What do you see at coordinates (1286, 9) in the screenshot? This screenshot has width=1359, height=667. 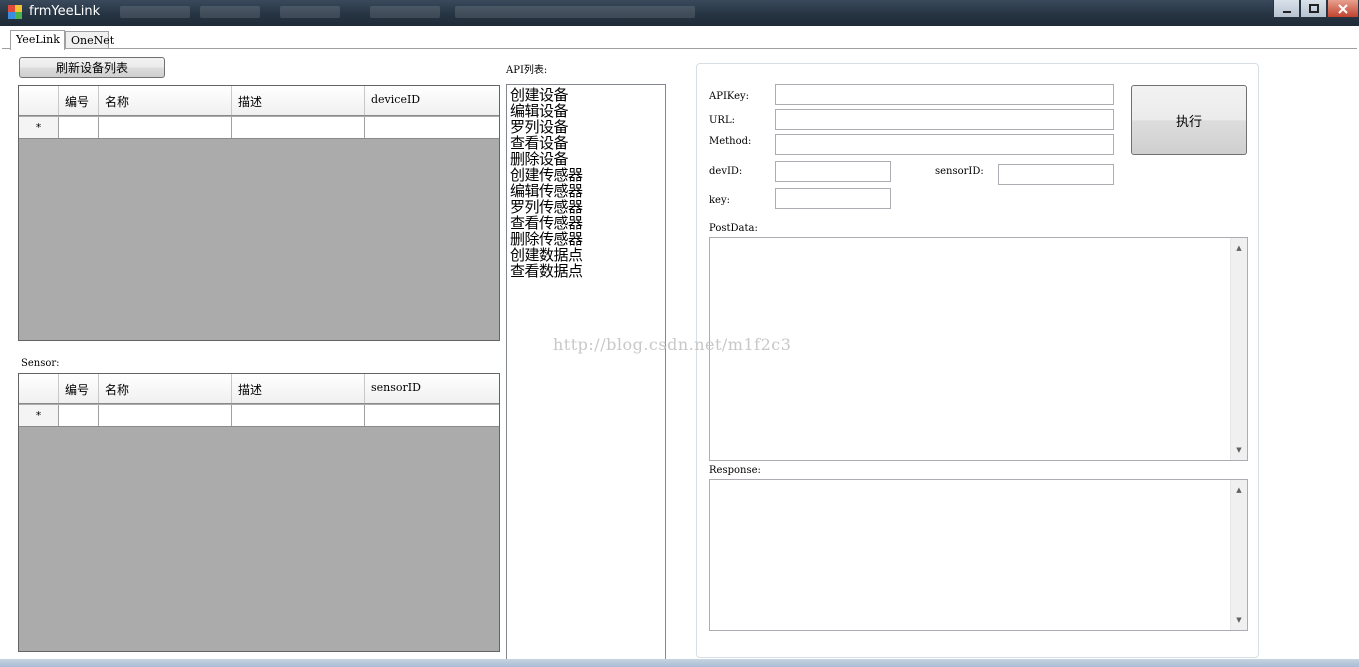 I see `minimize-button` at bounding box center [1286, 9].